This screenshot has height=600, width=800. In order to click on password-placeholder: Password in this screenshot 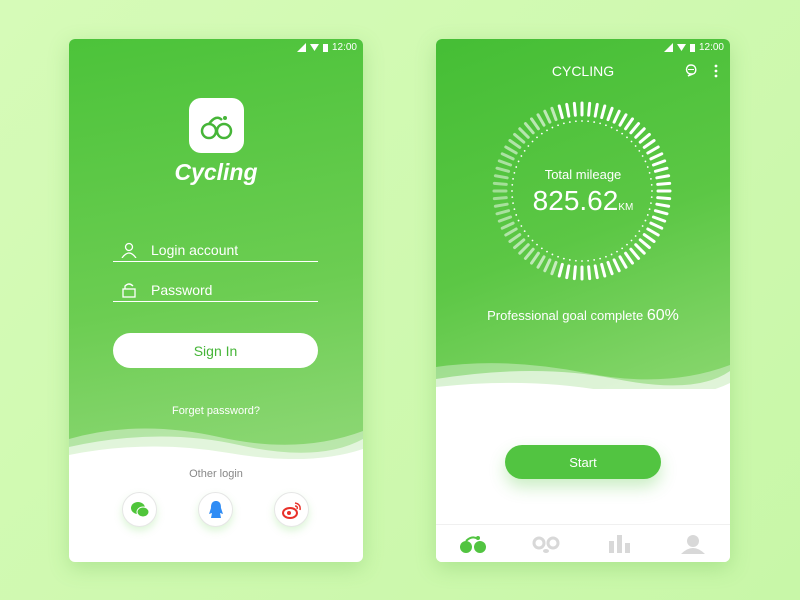, I will do `click(182, 289)`.